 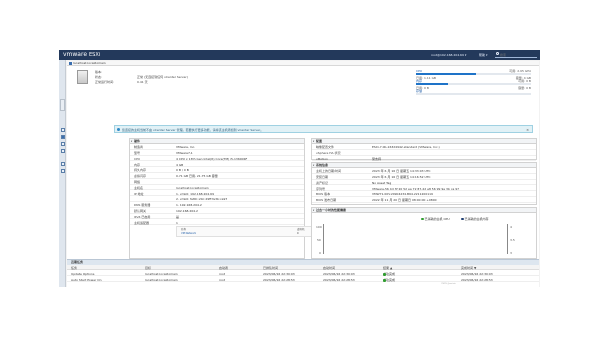 I want to click on user-menu: root@192.168.204.69 ▾, so click(x=448, y=55).